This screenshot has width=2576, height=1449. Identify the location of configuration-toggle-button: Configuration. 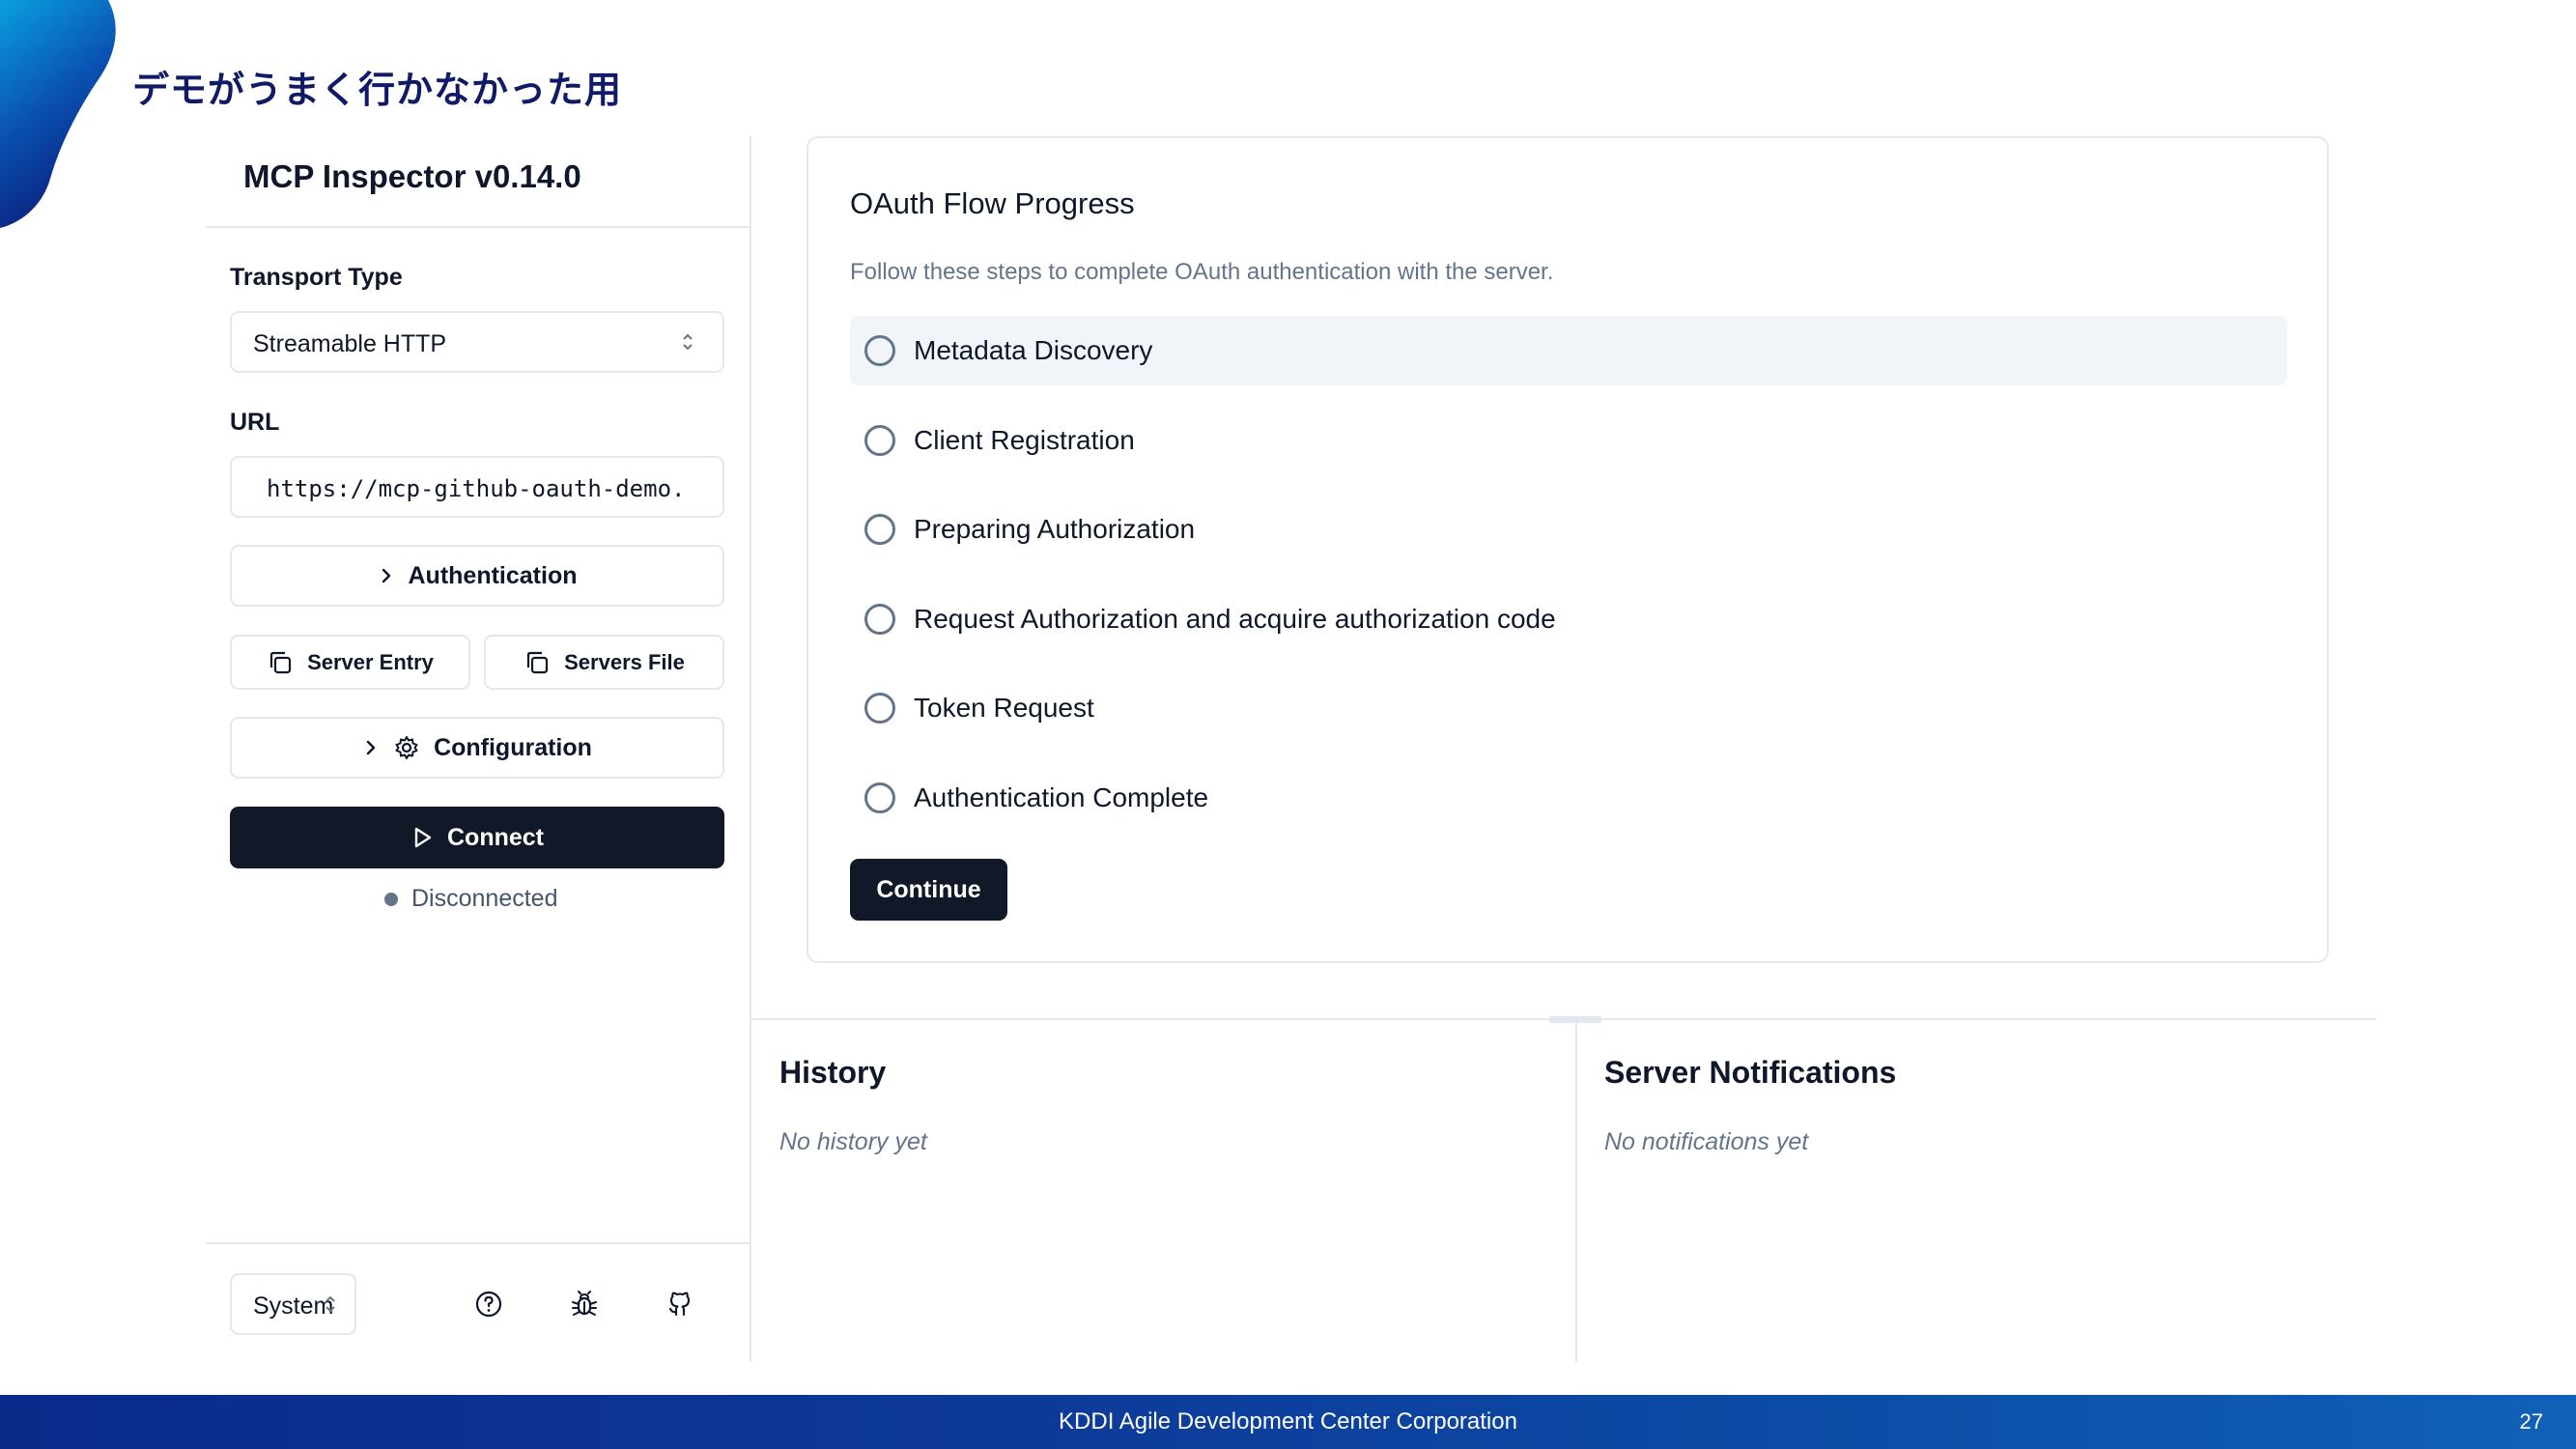
(477, 748).